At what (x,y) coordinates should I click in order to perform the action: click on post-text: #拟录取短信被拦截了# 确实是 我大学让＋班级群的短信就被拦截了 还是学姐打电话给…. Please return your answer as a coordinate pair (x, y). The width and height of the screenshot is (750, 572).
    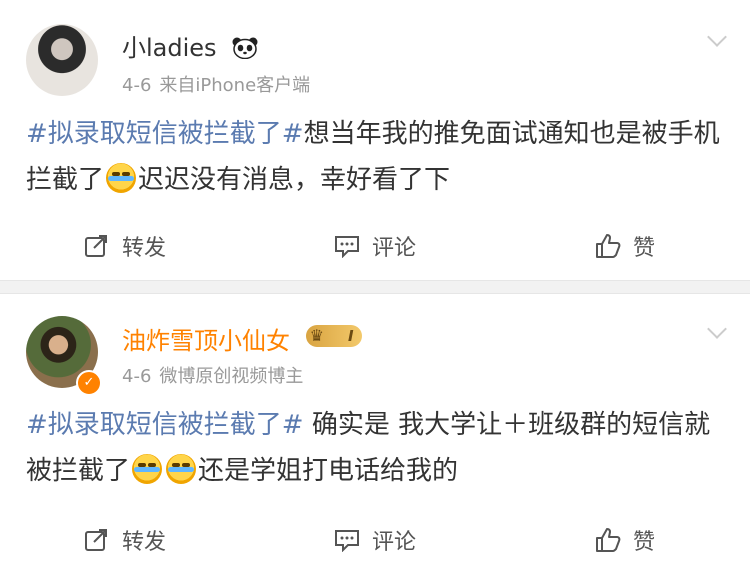
    Looking at the image, I should click on (368, 448).